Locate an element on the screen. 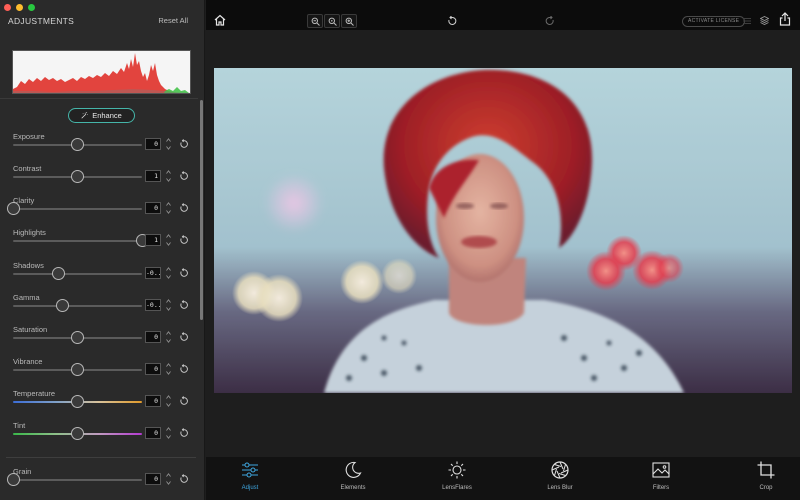 This screenshot has width=800, height=500. shadows-stepper is located at coordinates (168, 273).